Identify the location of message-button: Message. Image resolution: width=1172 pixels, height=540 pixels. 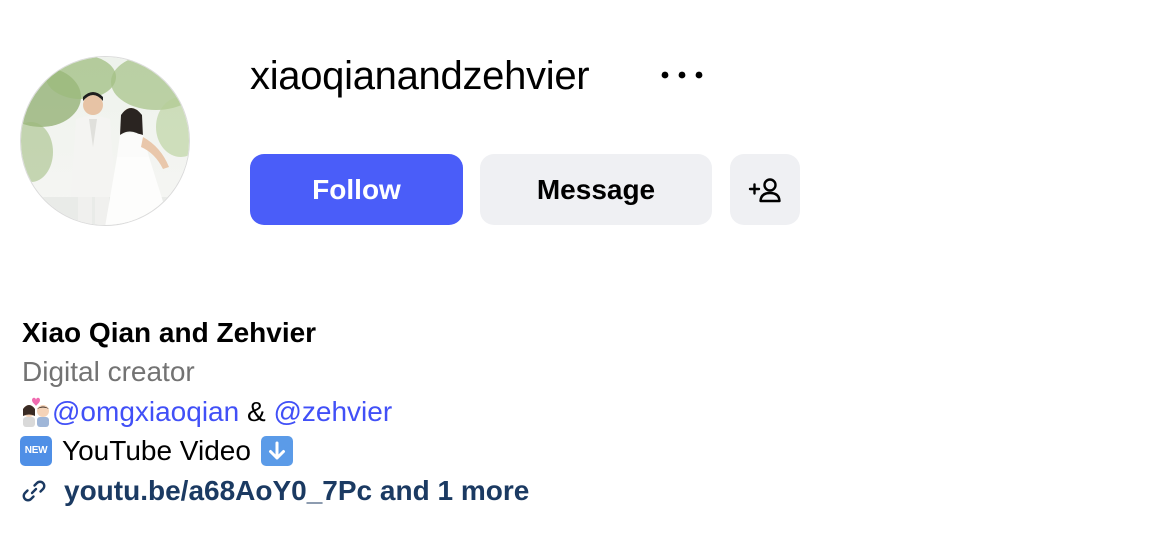
(596, 189).